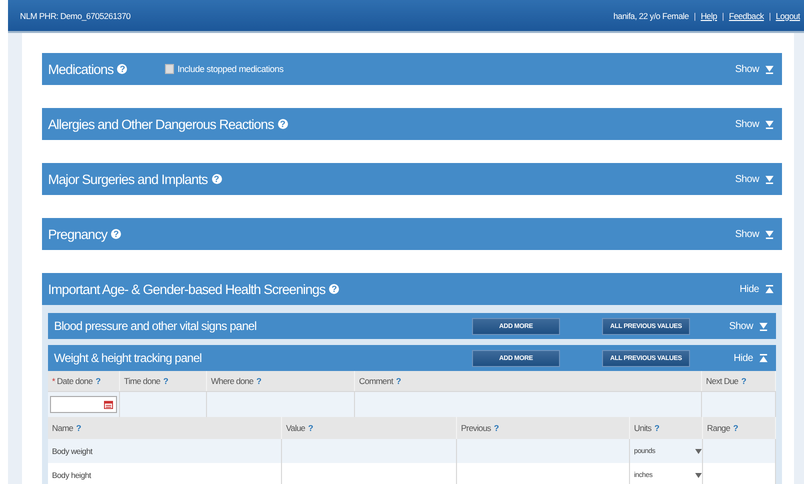 Image resolution: width=804 pixels, height=484 pixels. Describe the element at coordinates (722, 381) in the screenshot. I see `column-header: Next Due` at that location.